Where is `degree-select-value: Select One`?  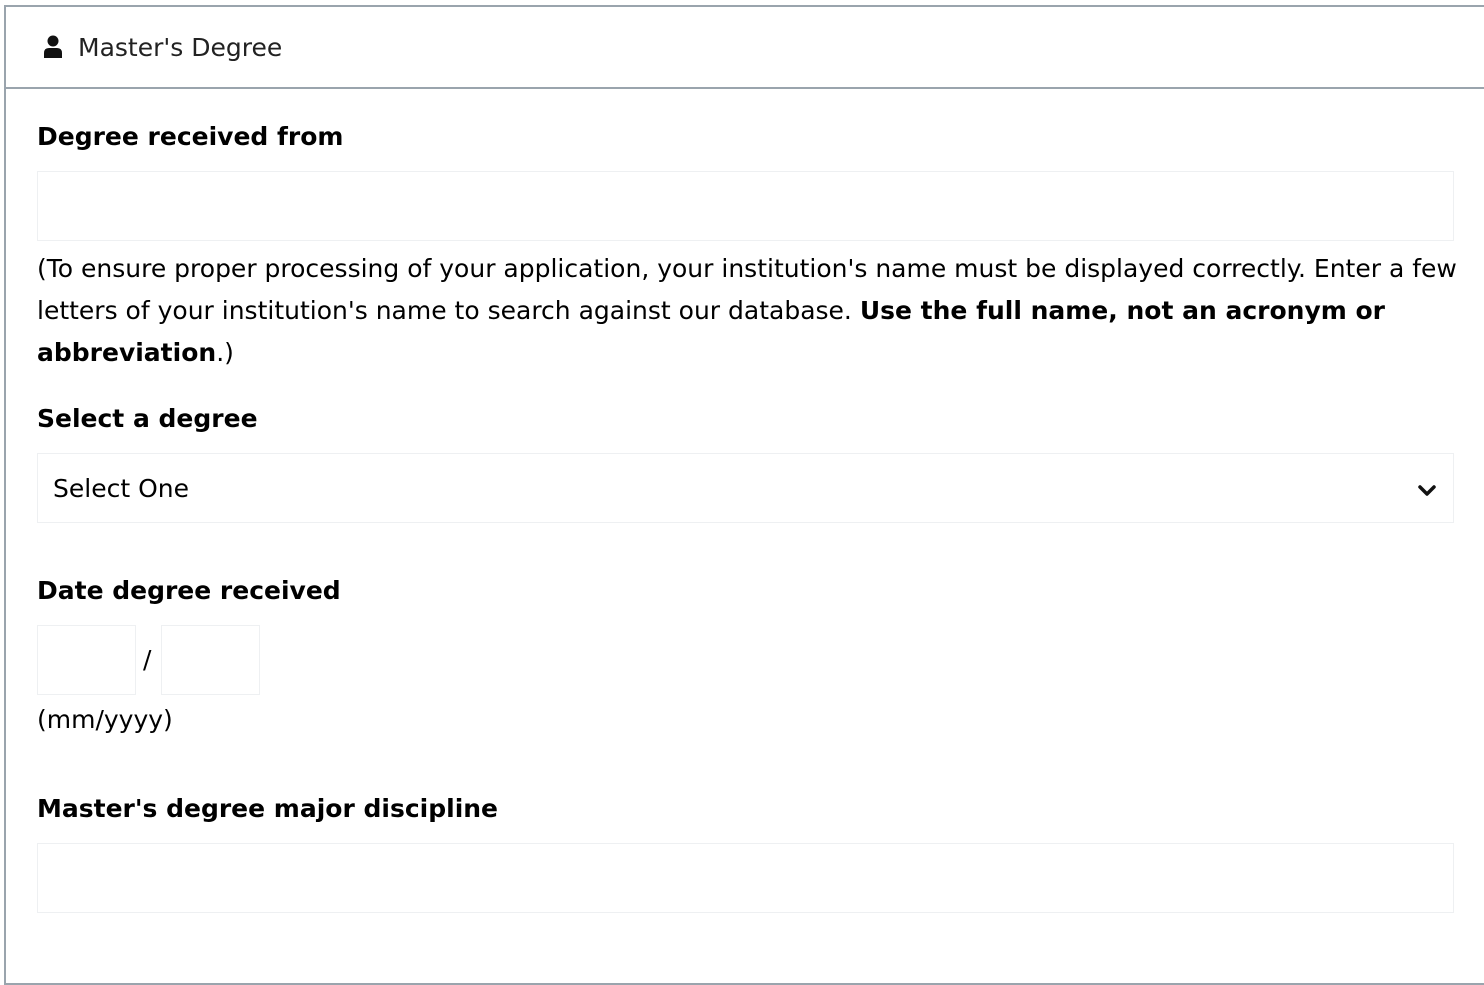
degree-select-value: Select One is located at coordinates (121, 488).